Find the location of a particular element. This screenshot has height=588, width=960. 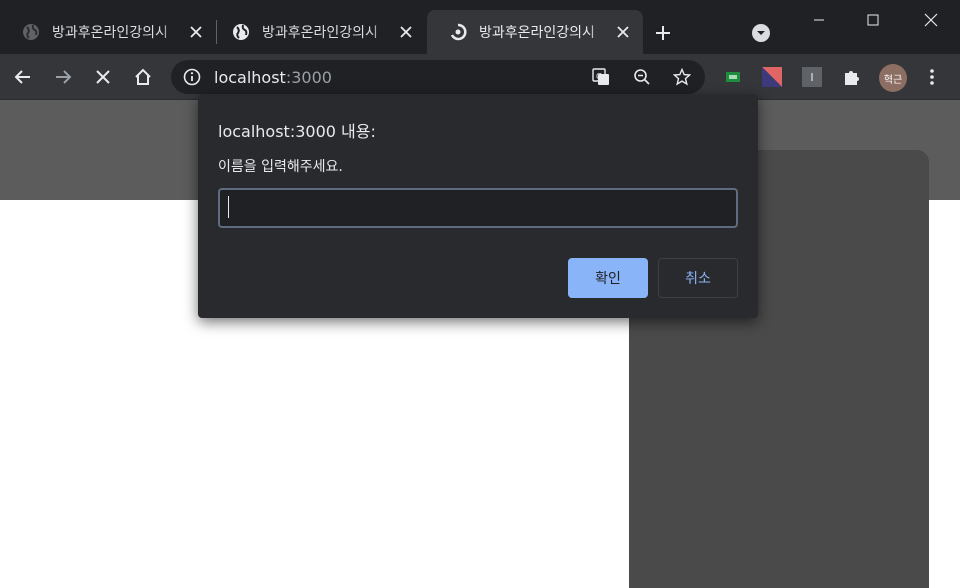

extension-label: I is located at coordinates (812, 77).